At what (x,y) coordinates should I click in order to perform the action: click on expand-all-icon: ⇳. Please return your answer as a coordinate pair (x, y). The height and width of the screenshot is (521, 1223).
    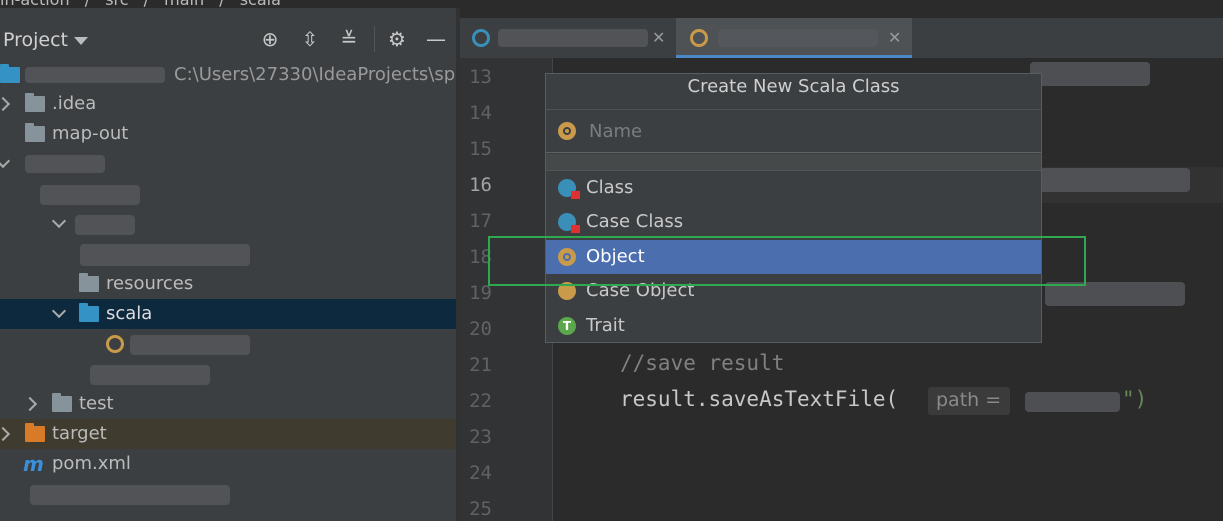
    Looking at the image, I should click on (310, 39).